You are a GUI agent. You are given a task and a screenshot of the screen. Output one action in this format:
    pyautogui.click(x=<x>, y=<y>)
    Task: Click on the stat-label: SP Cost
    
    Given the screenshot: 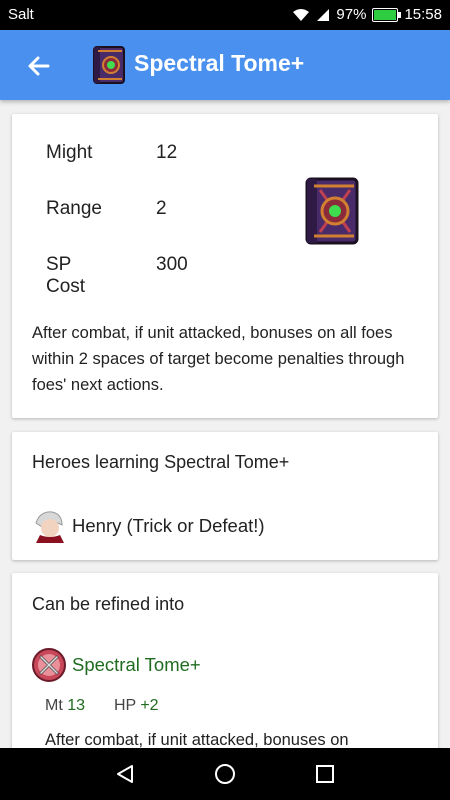 What is the action you would take?
    pyautogui.click(x=66, y=275)
    